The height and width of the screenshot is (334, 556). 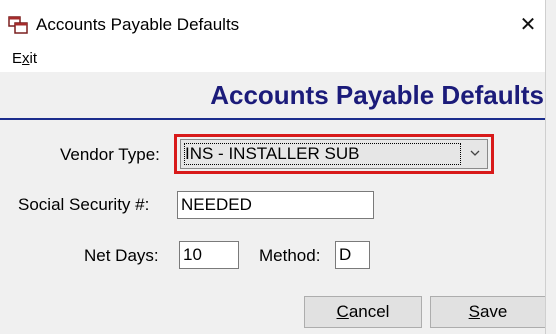 I want to click on window-edge-line, so click(x=545, y=167).